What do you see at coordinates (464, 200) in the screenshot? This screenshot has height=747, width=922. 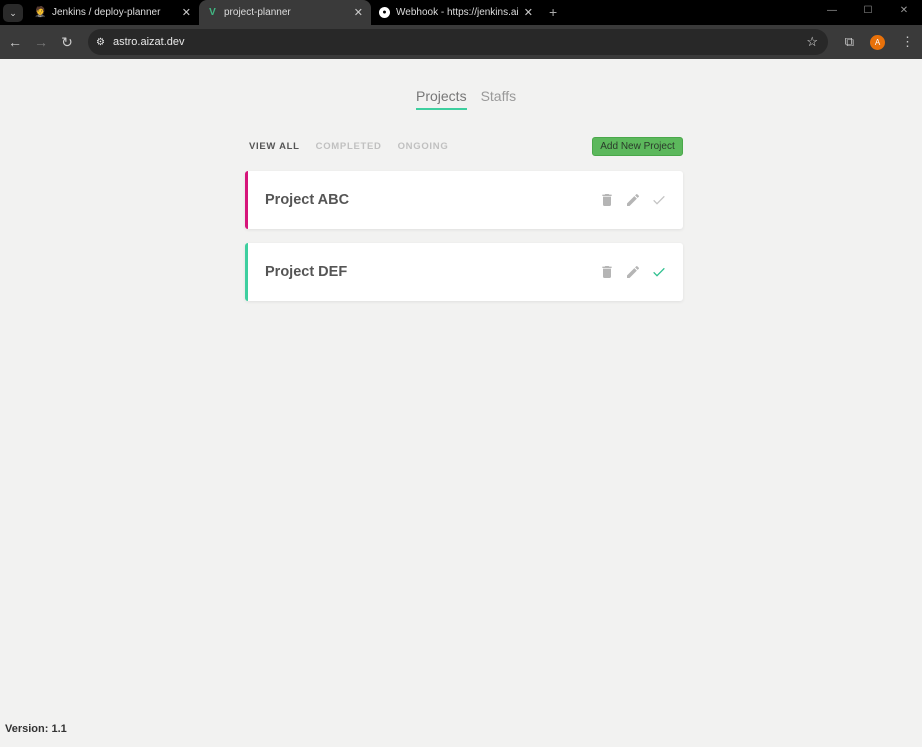 I see `project-card: Project ABC` at bounding box center [464, 200].